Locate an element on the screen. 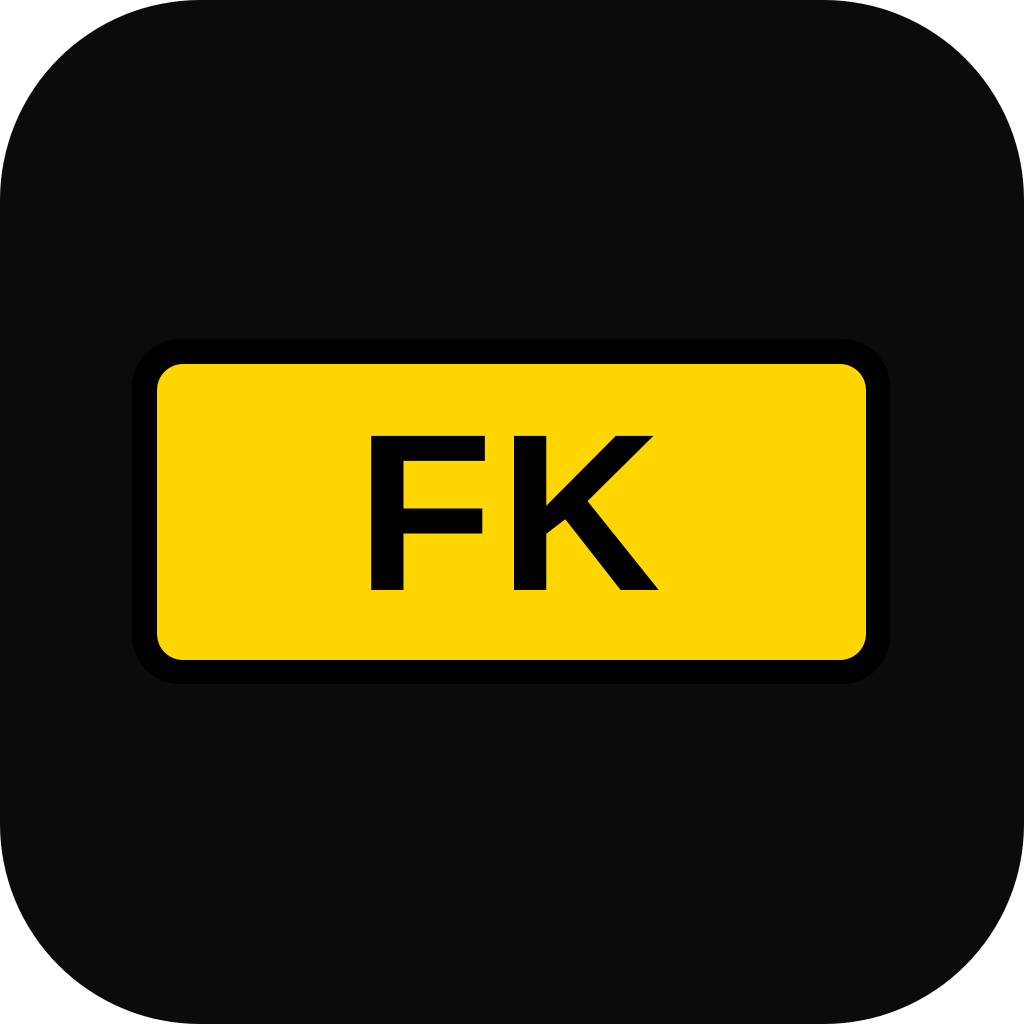  badge-text: FK is located at coordinates (511, 513).